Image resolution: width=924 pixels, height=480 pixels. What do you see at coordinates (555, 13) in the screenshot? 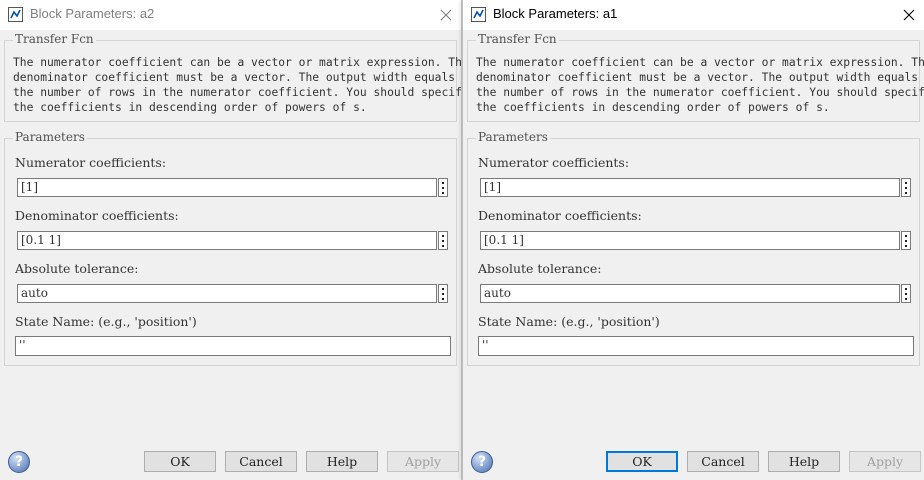
I see `dialog-title: Block Parameters: a1` at bounding box center [555, 13].